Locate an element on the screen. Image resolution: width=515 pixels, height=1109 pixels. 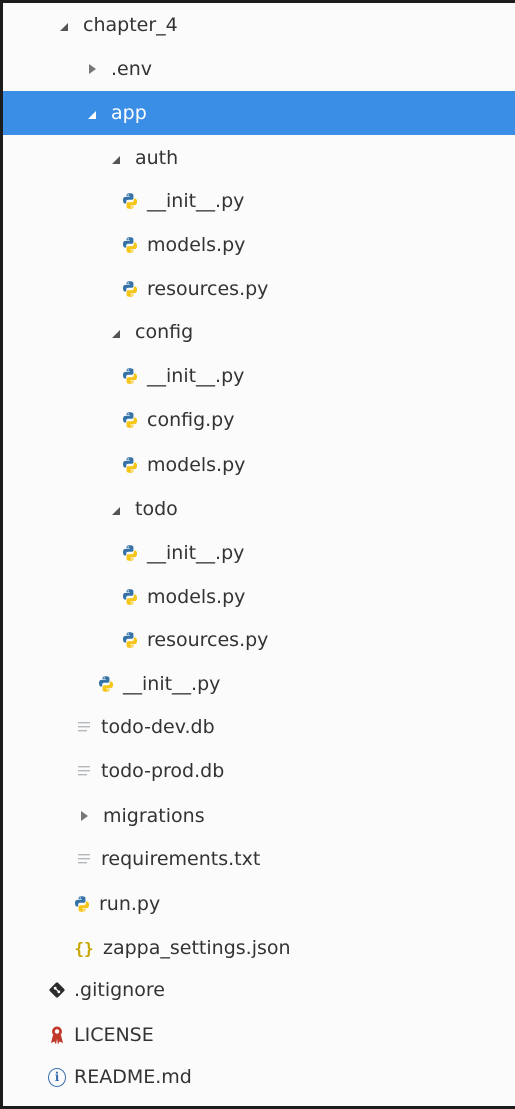
tree-item-migrations: migrations is located at coordinates (259, 816).